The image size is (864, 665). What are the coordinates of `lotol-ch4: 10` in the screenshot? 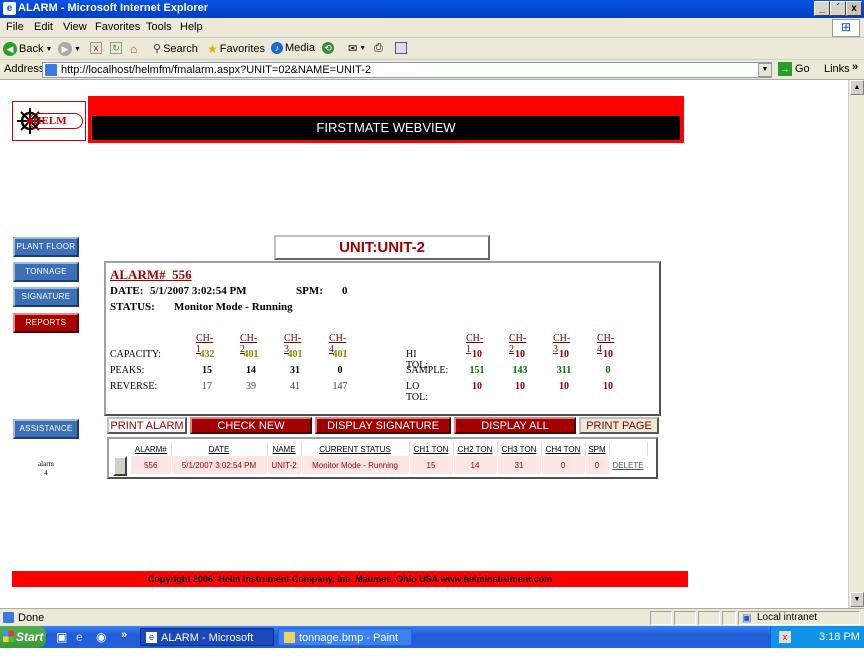 It's located at (608, 386).